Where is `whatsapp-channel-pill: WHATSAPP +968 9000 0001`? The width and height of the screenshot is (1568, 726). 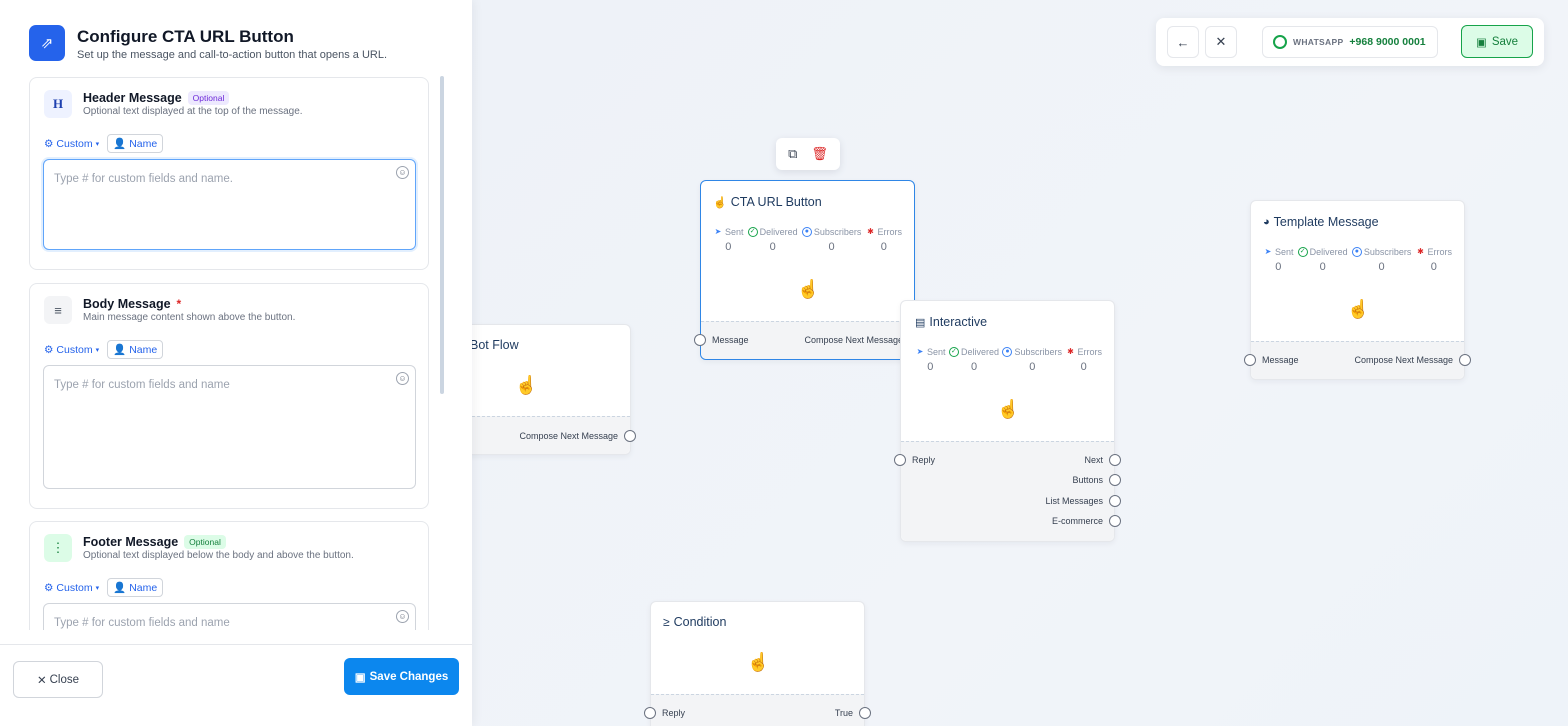
whatsapp-channel-pill: WHATSAPP +968 9000 0001 is located at coordinates (1350, 42).